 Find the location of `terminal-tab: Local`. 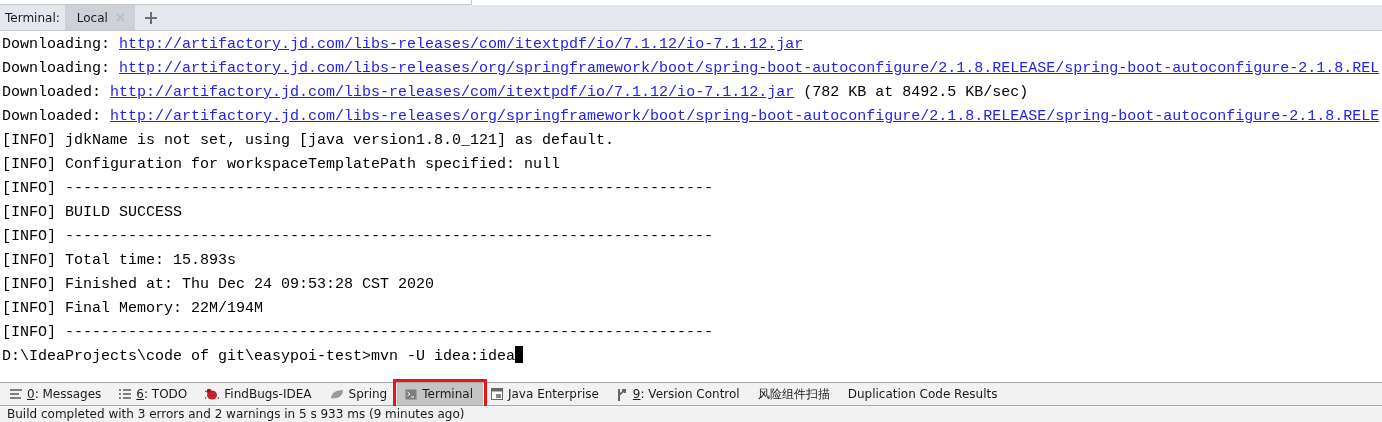

terminal-tab: Local is located at coordinates (99, 17).